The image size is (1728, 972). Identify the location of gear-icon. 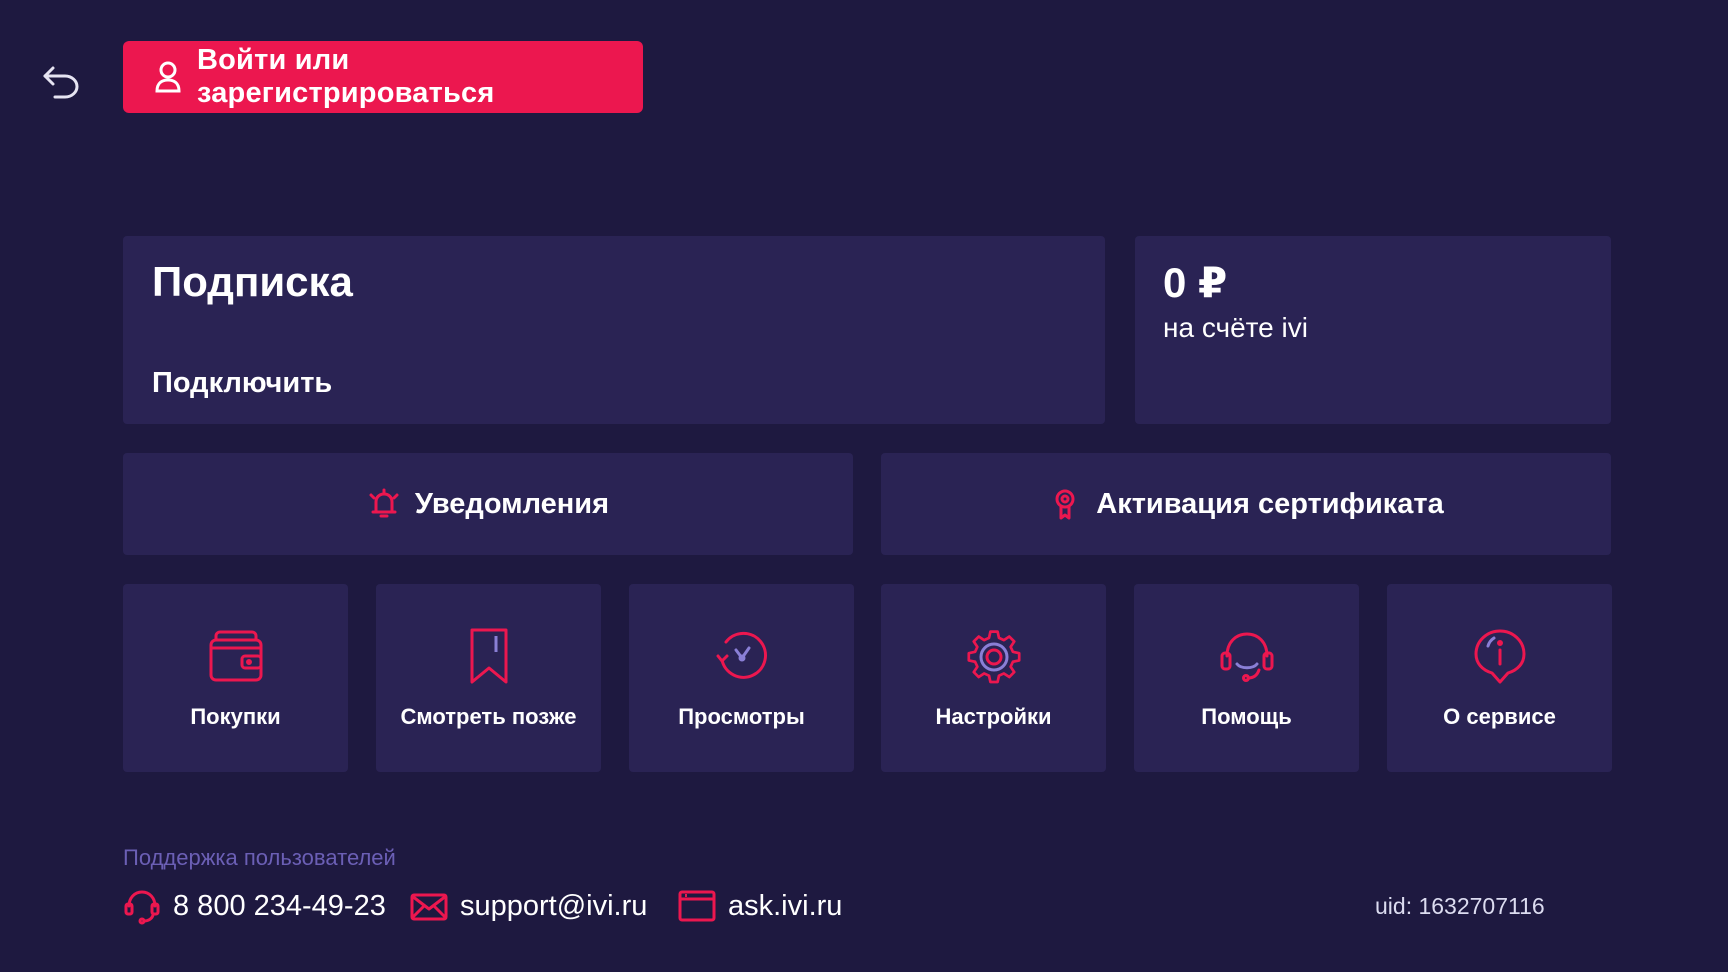
(994, 656).